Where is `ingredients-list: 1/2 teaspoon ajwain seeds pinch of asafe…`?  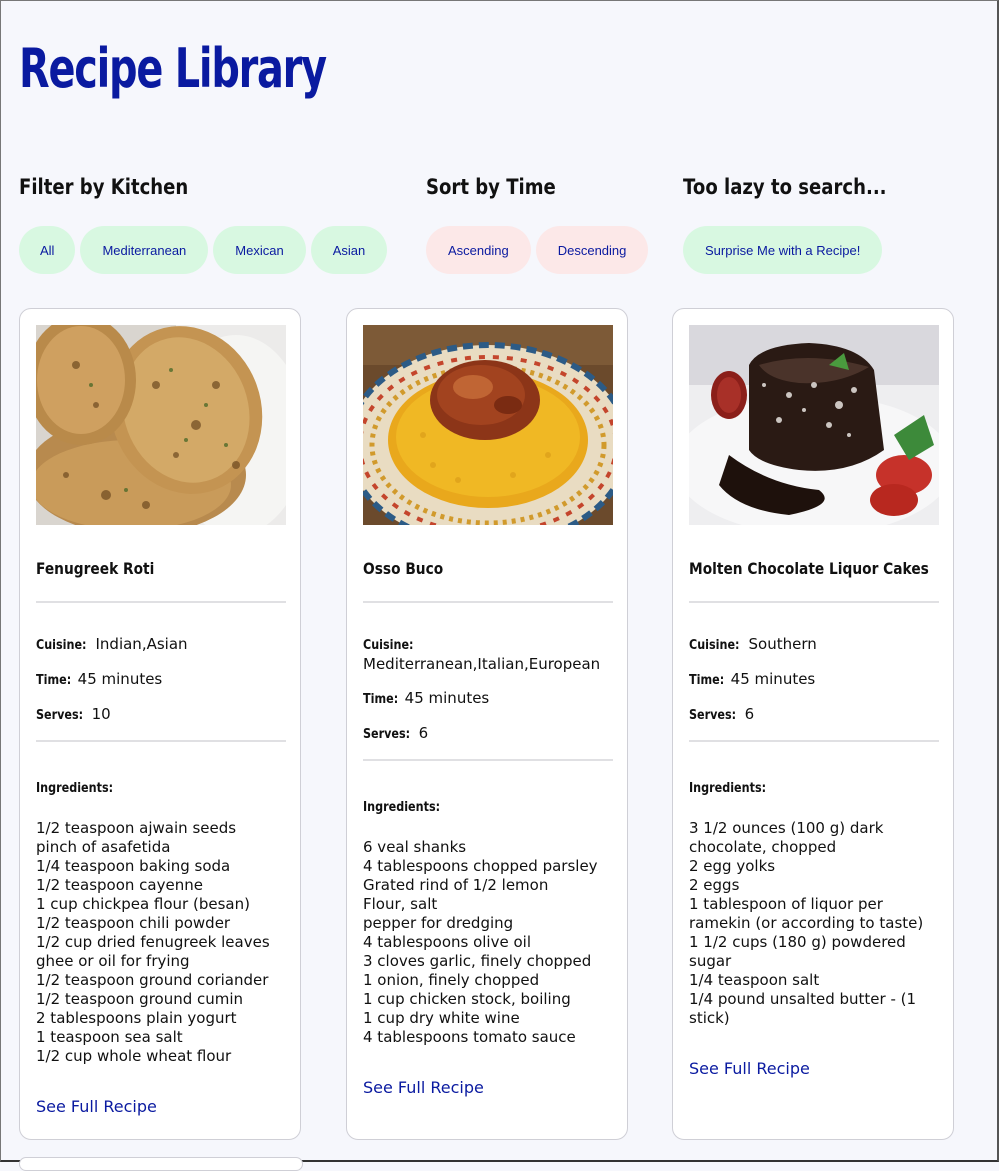
ingredients-list: 1/2 teaspoon ajwain seeds pinch of asafe… is located at coordinates (161, 942).